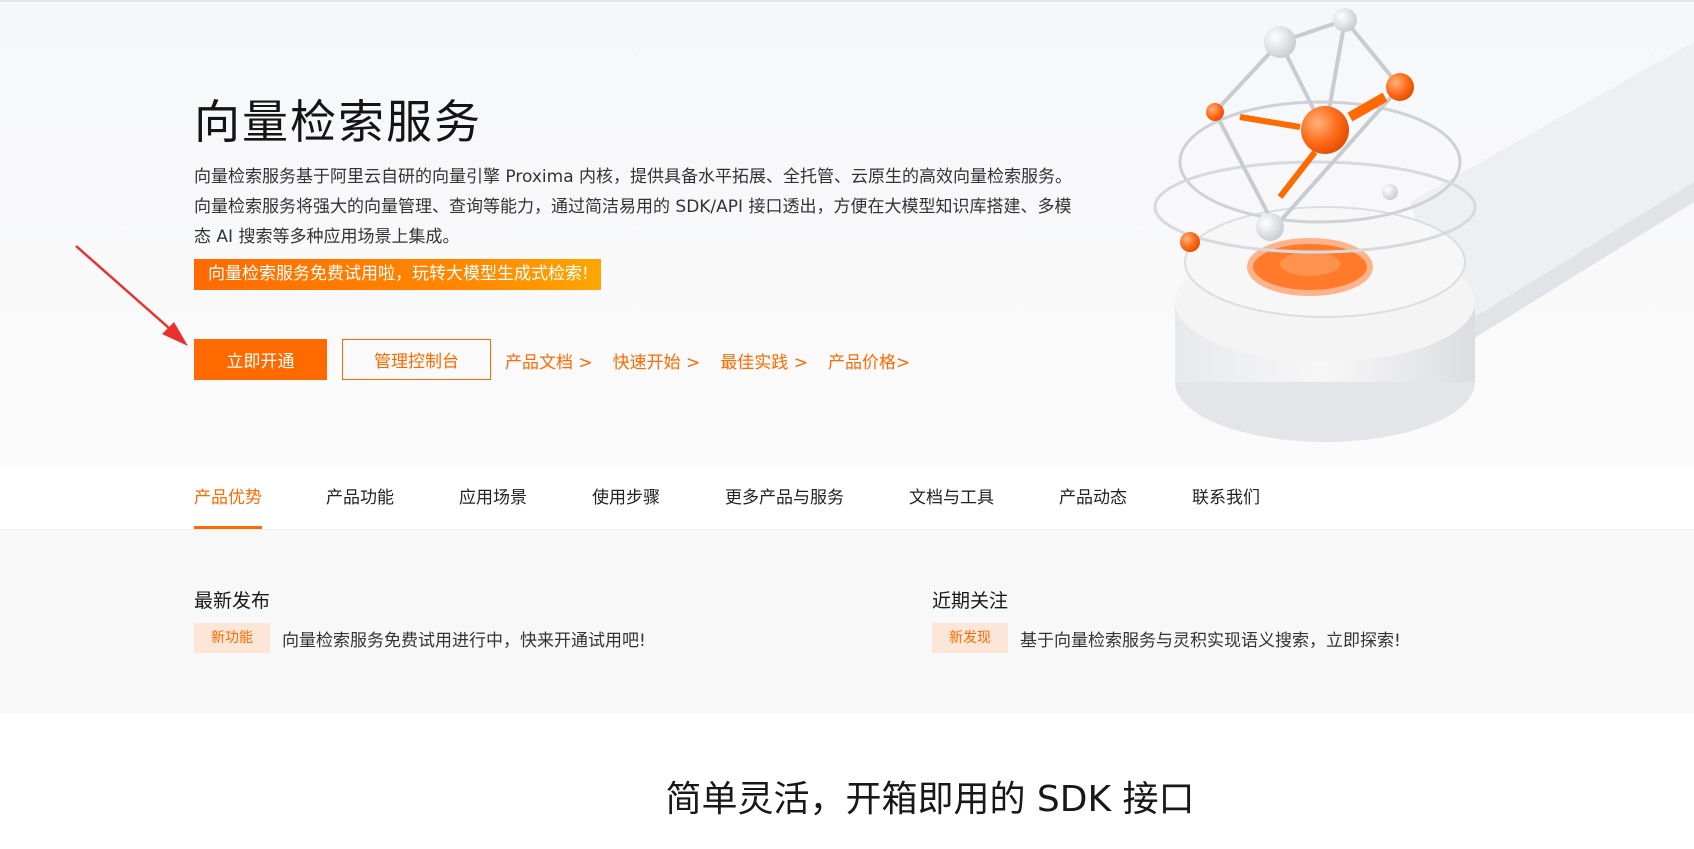  I want to click on latest-release-text: 向量检索服务免费试用进行中，快来开通试用吧!, so click(464, 638).